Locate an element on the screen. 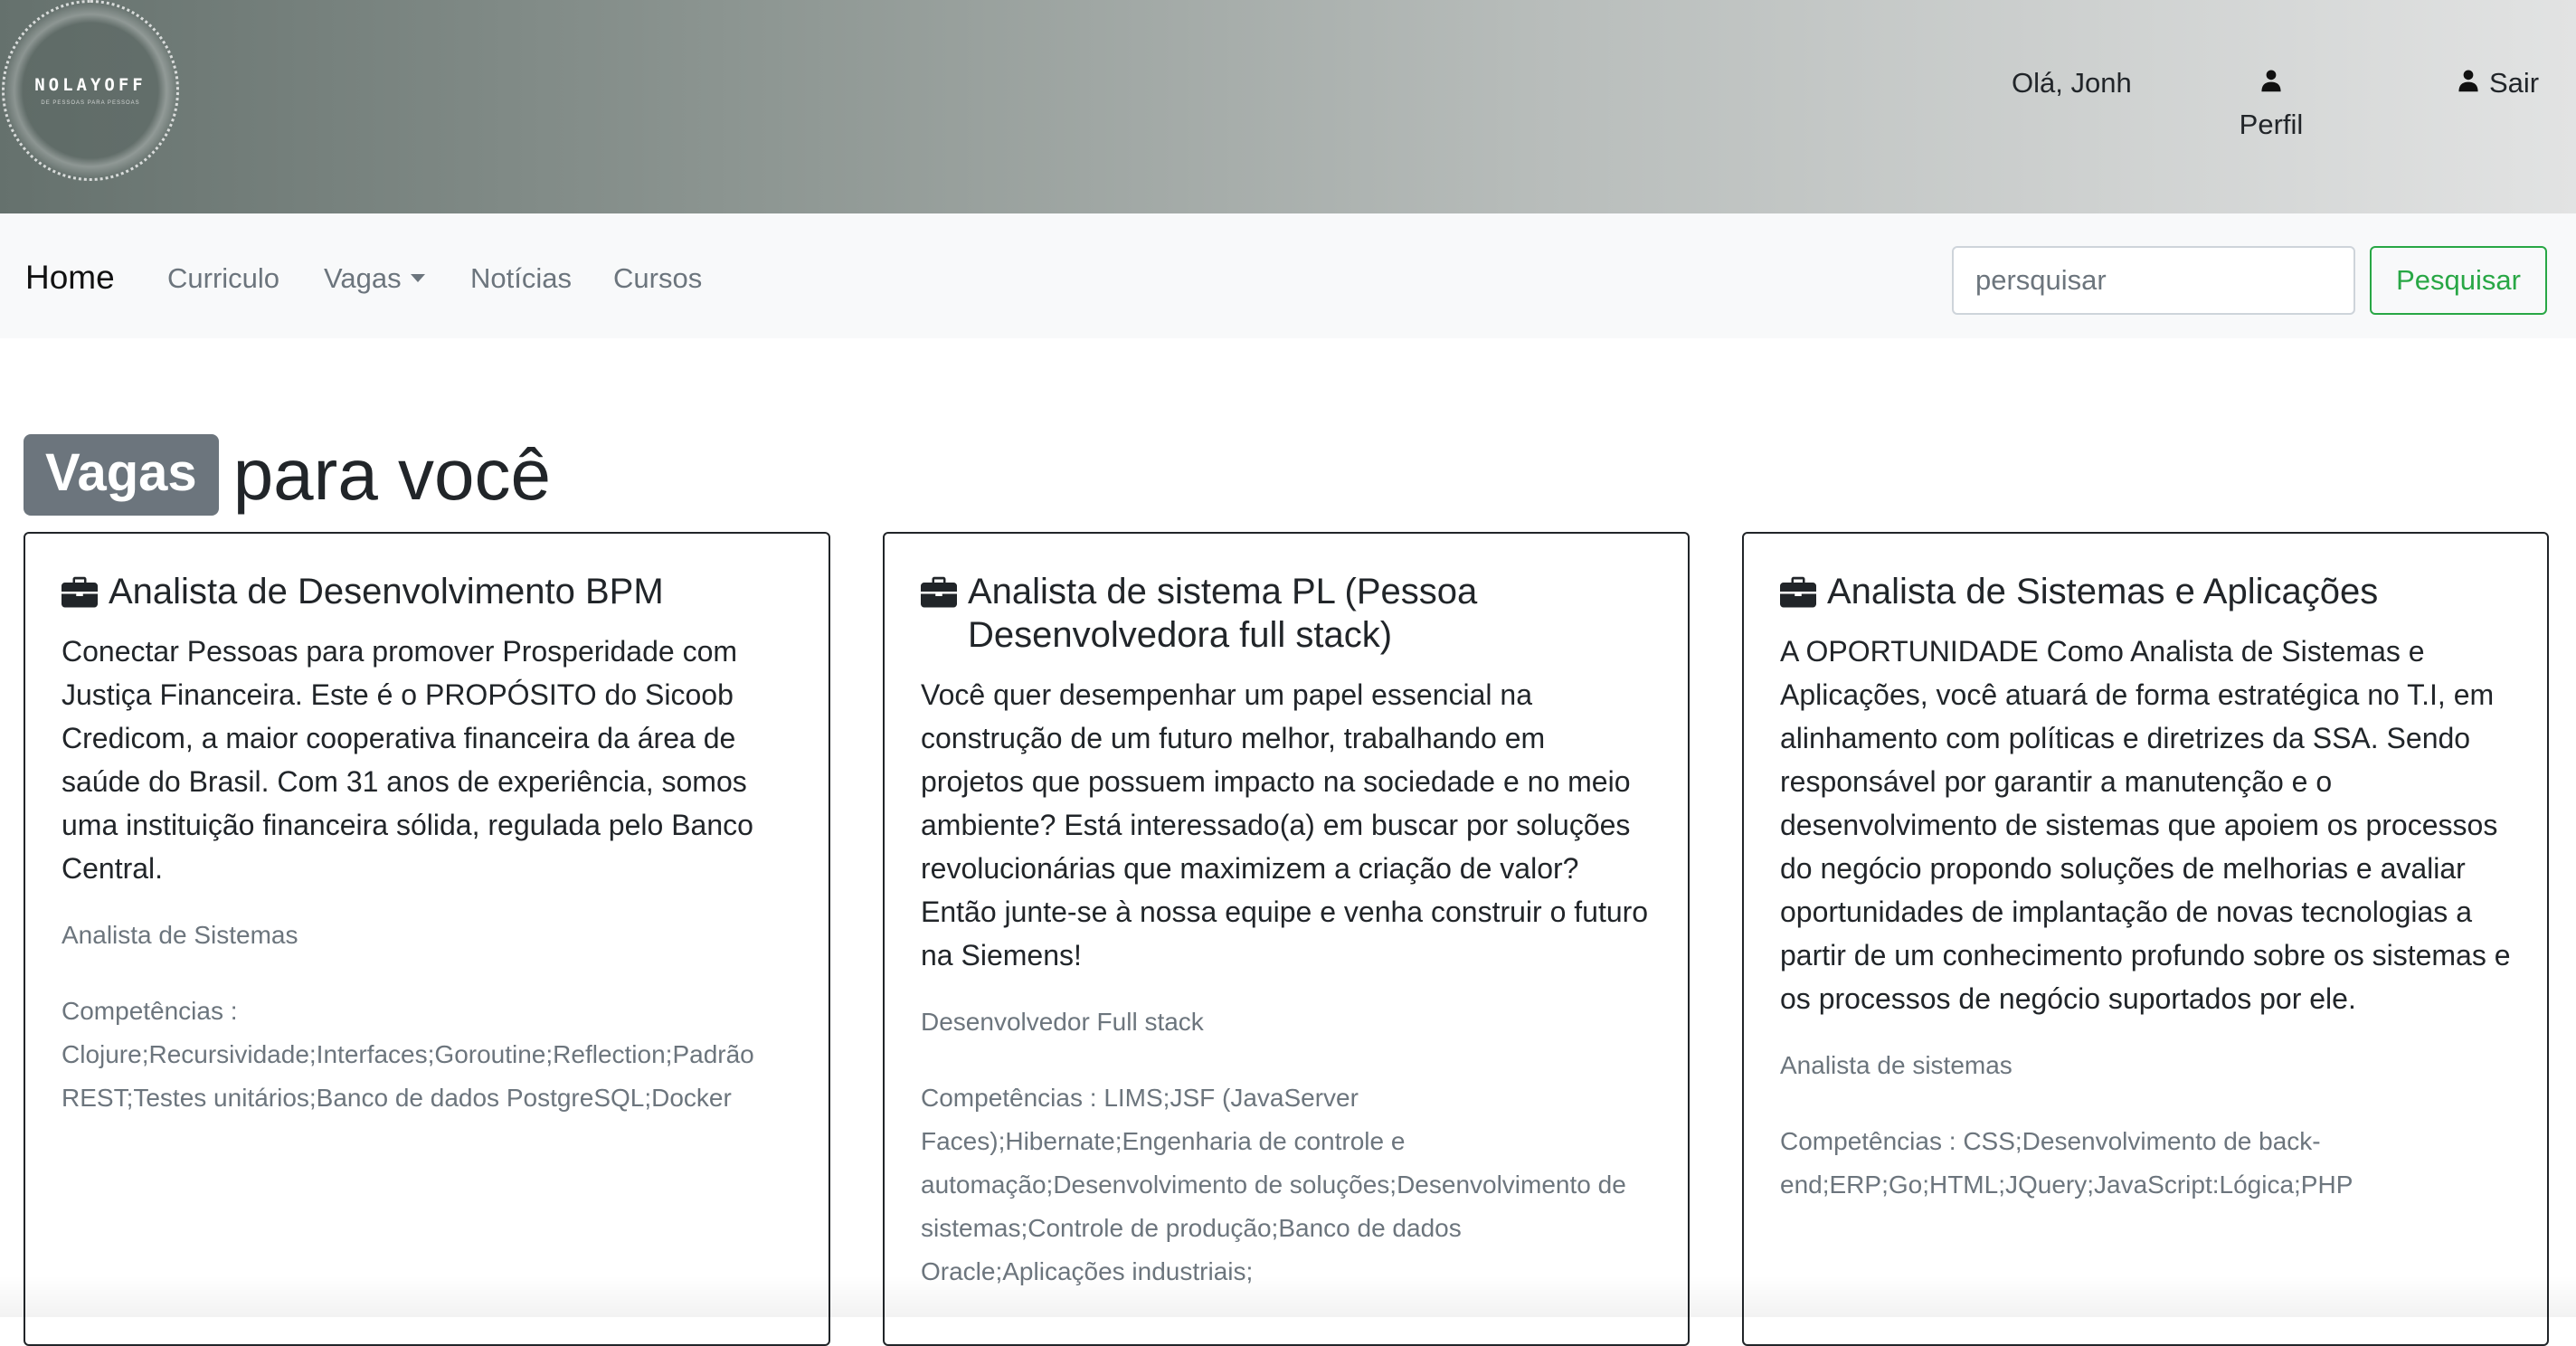  caret-down-icon is located at coordinates (417, 278).